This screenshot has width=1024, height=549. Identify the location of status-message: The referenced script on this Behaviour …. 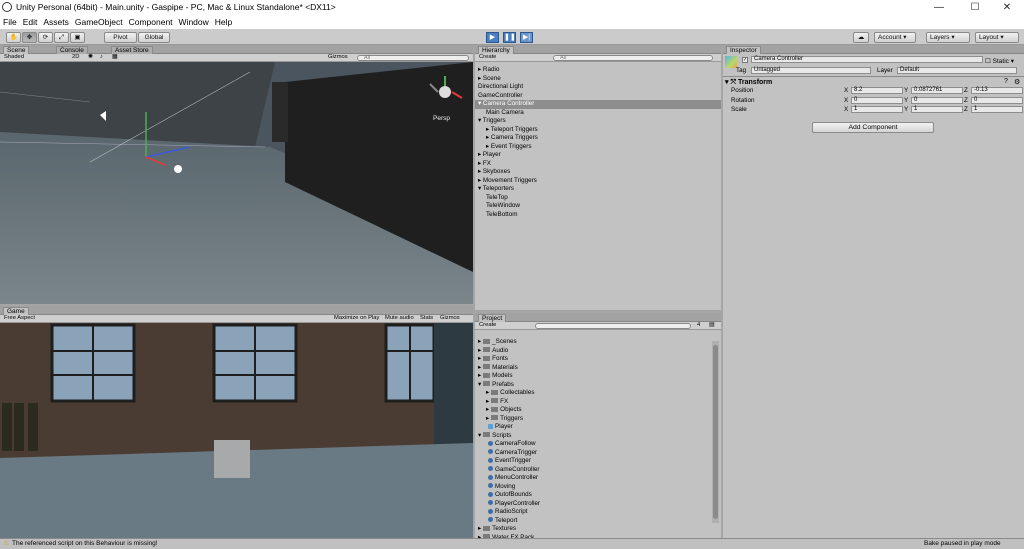
(85, 544).